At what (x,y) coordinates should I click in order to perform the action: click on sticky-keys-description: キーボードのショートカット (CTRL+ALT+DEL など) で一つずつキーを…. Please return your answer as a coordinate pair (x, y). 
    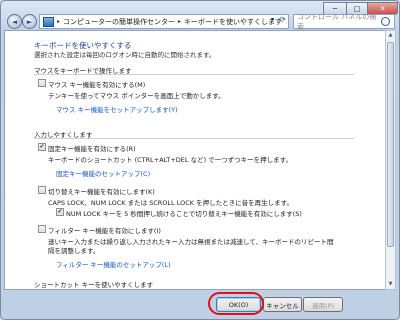
    Looking at the image, I should click on (170, 160).